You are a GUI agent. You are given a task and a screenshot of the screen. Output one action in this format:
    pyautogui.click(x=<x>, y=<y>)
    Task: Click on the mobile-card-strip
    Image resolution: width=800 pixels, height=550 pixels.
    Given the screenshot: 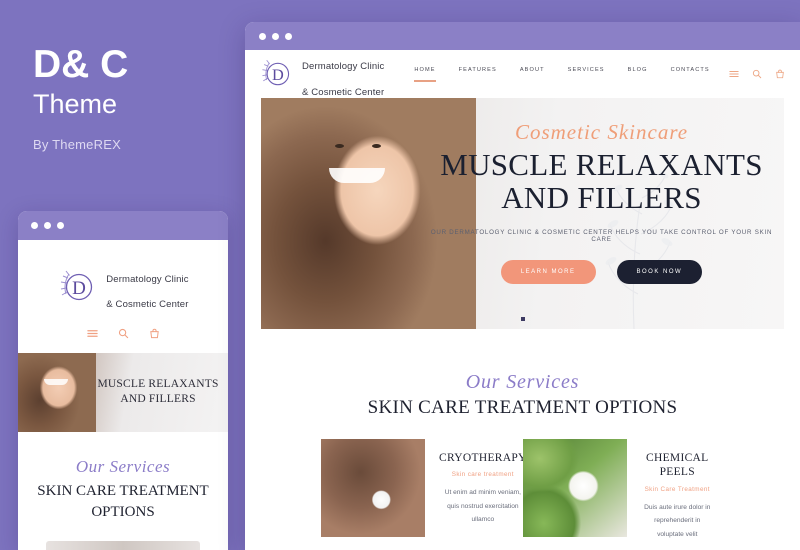 What is the action you would take?
    pyautogui.click(x=123, y=545)
    